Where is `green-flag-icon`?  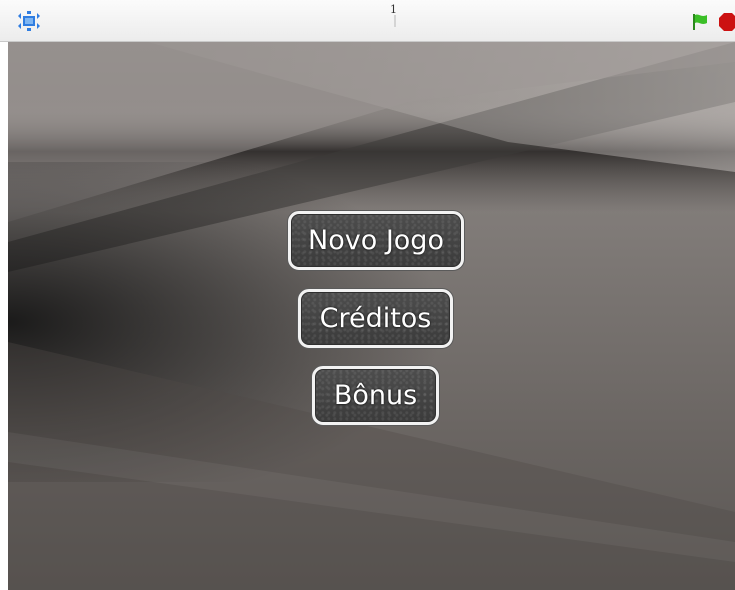
green-flag-icon is located at coordinates (700, 22).